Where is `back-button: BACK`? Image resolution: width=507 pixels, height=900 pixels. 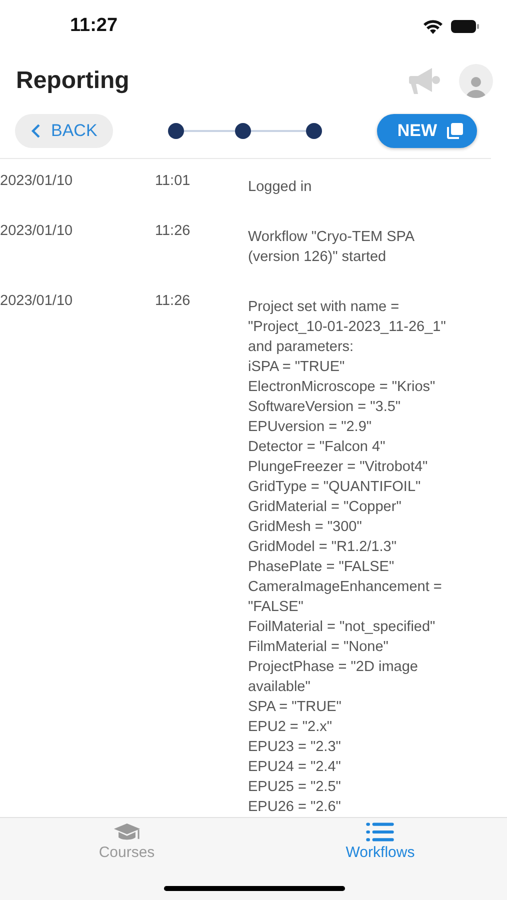 back-button: BACK is located at coordinates (64, 131).